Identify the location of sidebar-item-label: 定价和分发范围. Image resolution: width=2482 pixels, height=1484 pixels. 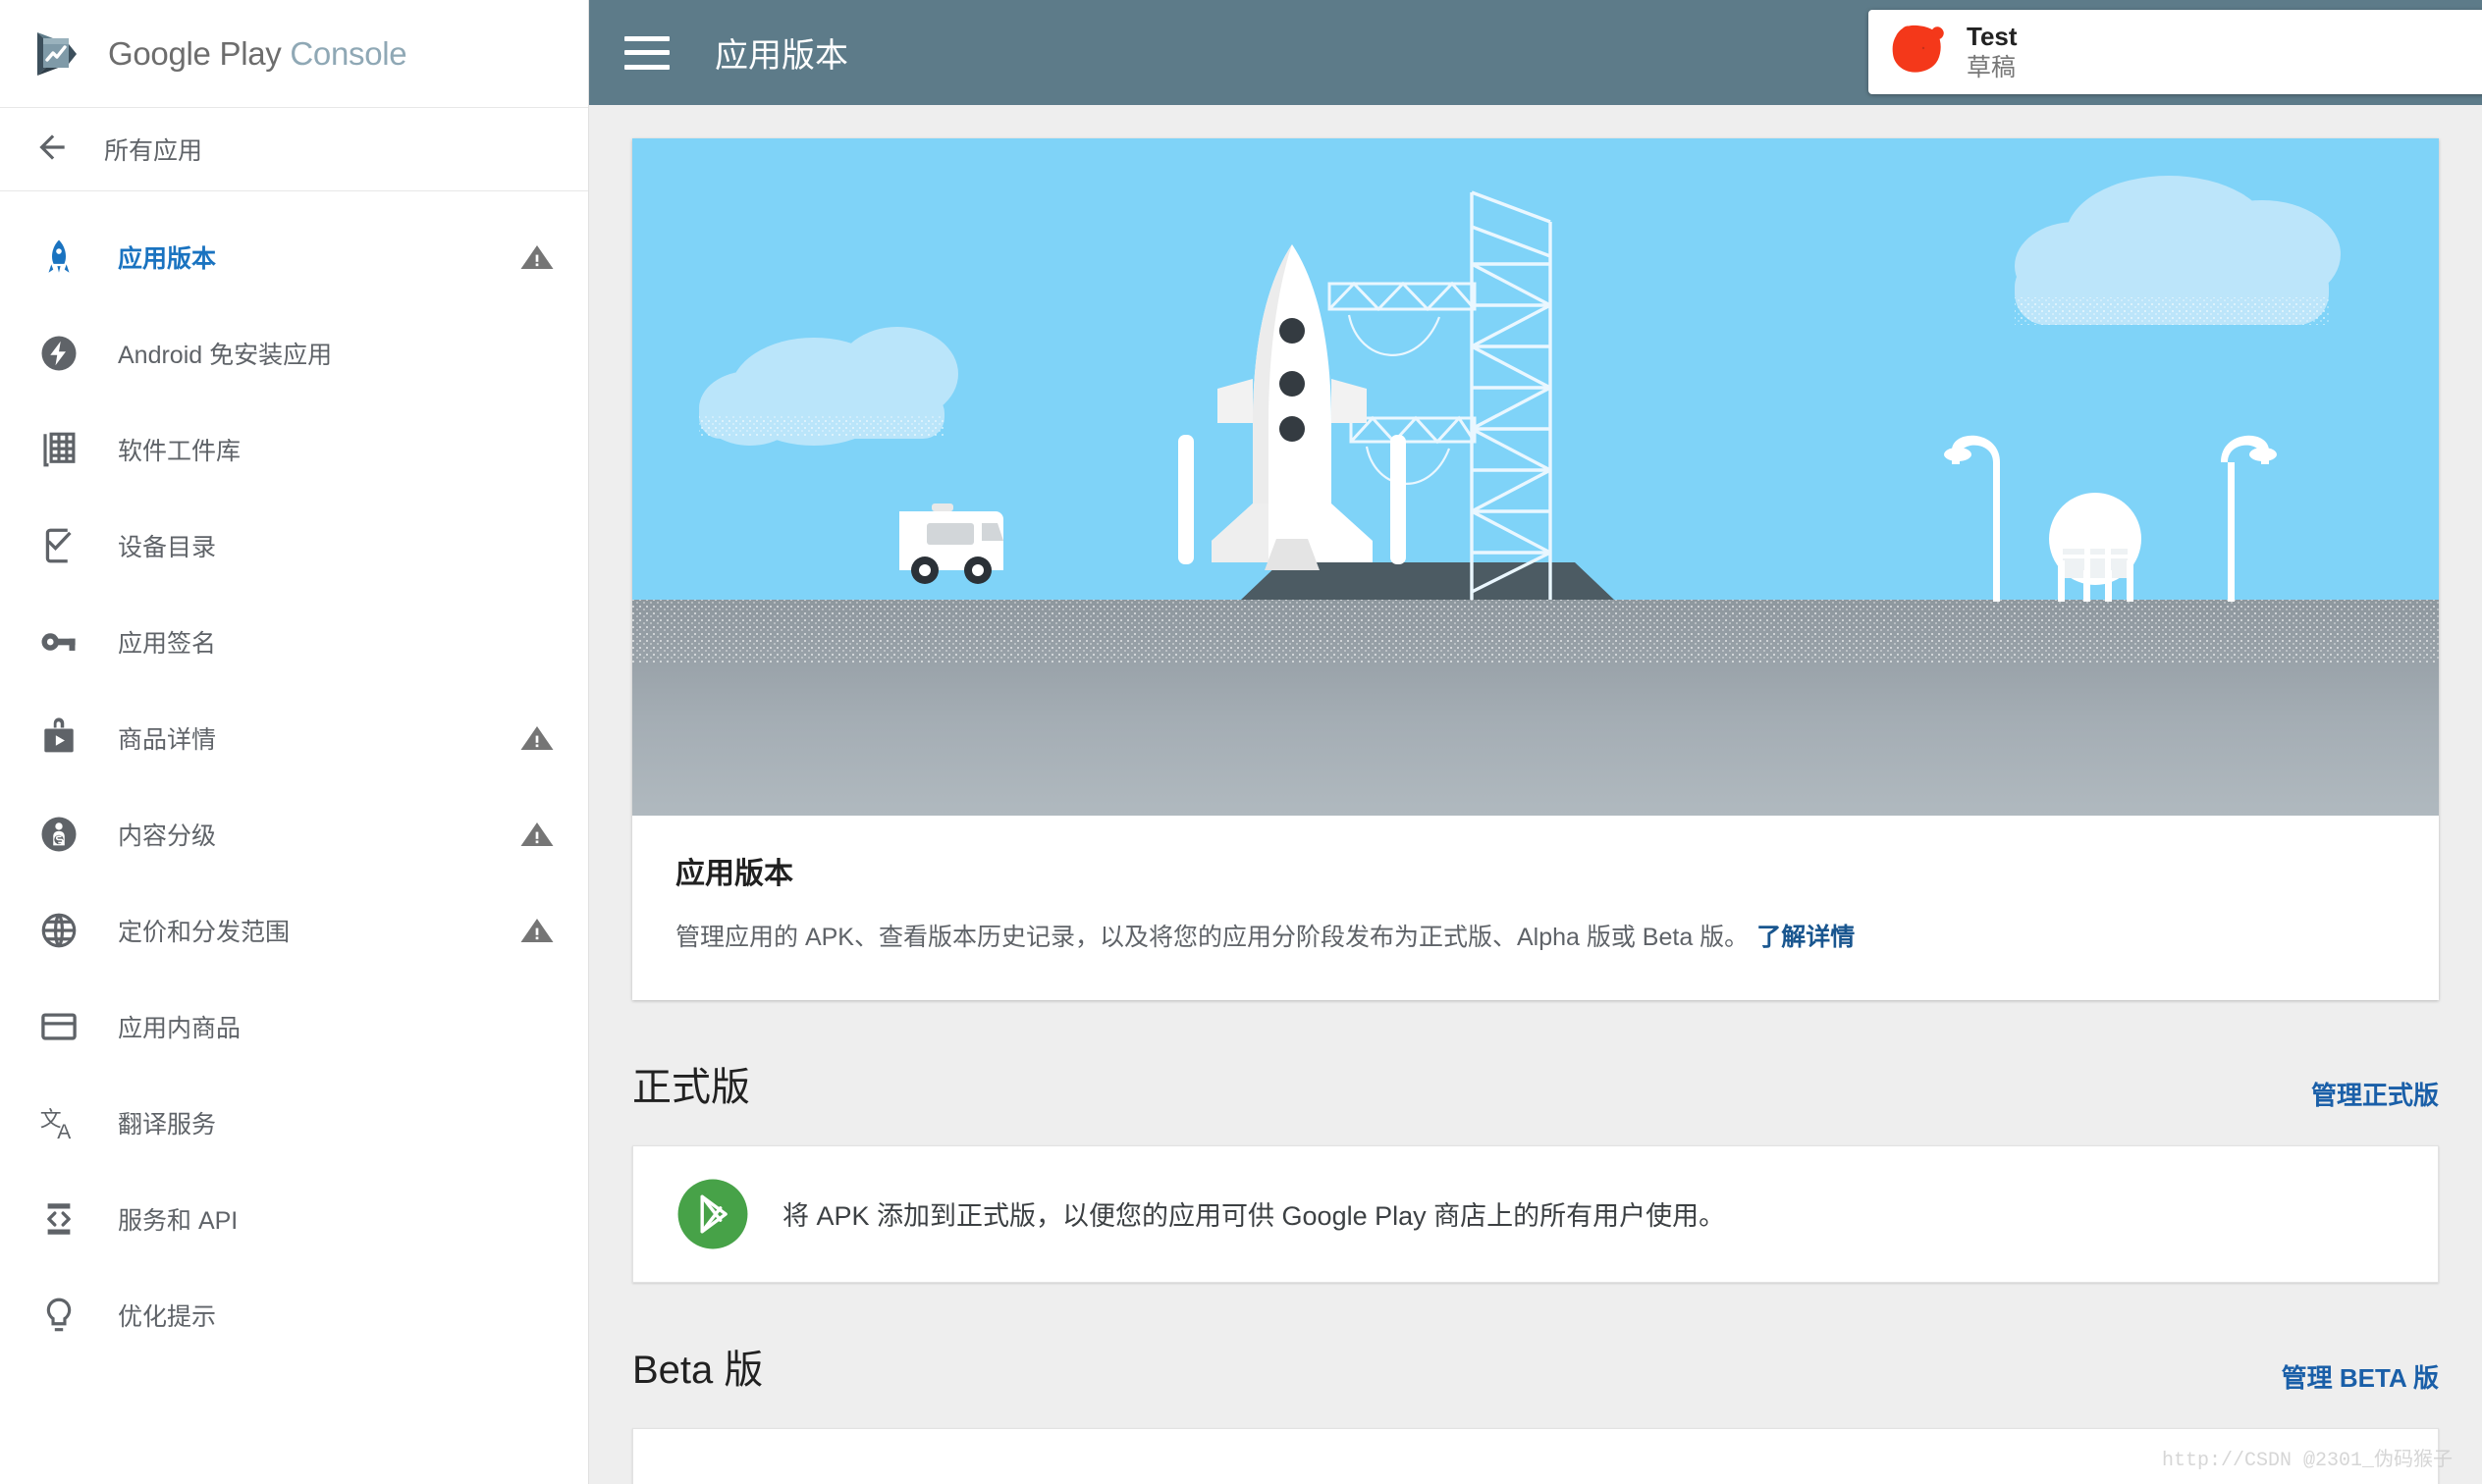
(205, 933).